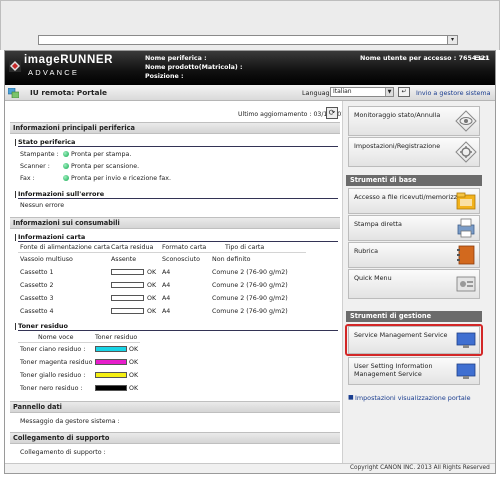  I want to click on product-name-label: Nome prodotto(Matricola) :, so click(194, 67).